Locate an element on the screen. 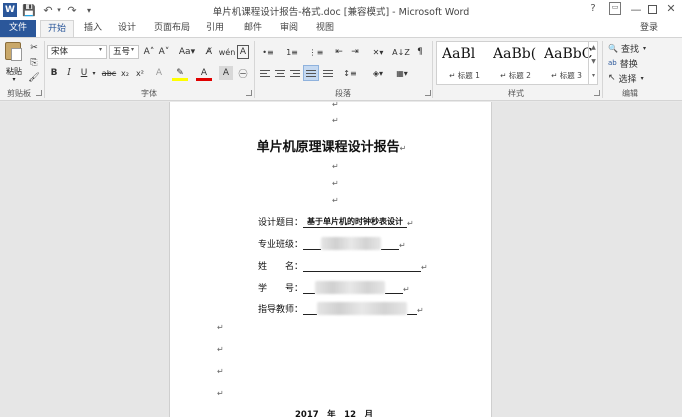 The height and width of the screenshot is (417, 682). align-center-icon is located at coordinates (280, 73).